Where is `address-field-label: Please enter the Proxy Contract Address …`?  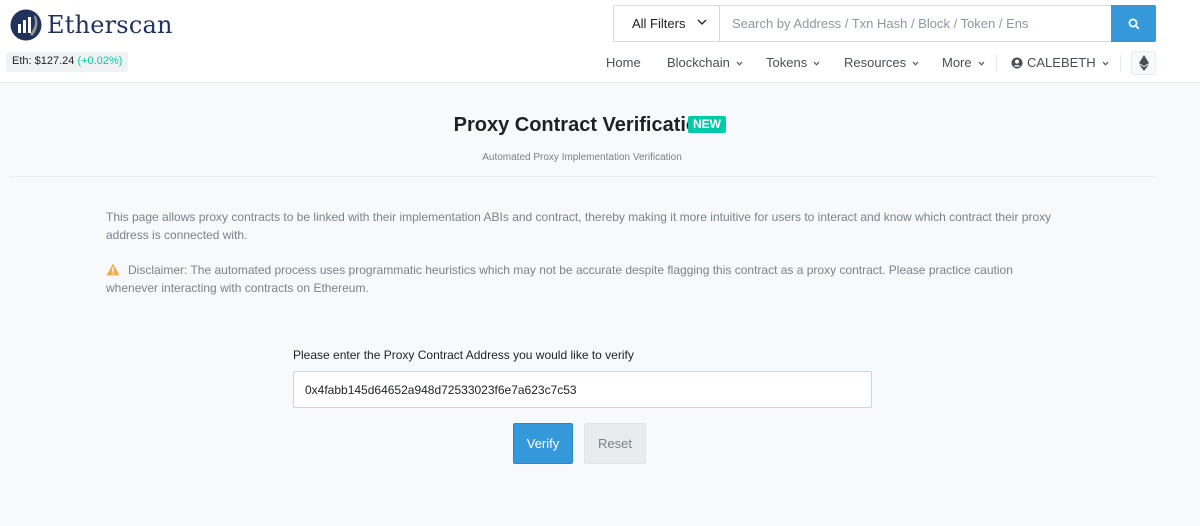 address-field-label: Please enter the Proxy Contract Address … is located at coordinates (463, 355).